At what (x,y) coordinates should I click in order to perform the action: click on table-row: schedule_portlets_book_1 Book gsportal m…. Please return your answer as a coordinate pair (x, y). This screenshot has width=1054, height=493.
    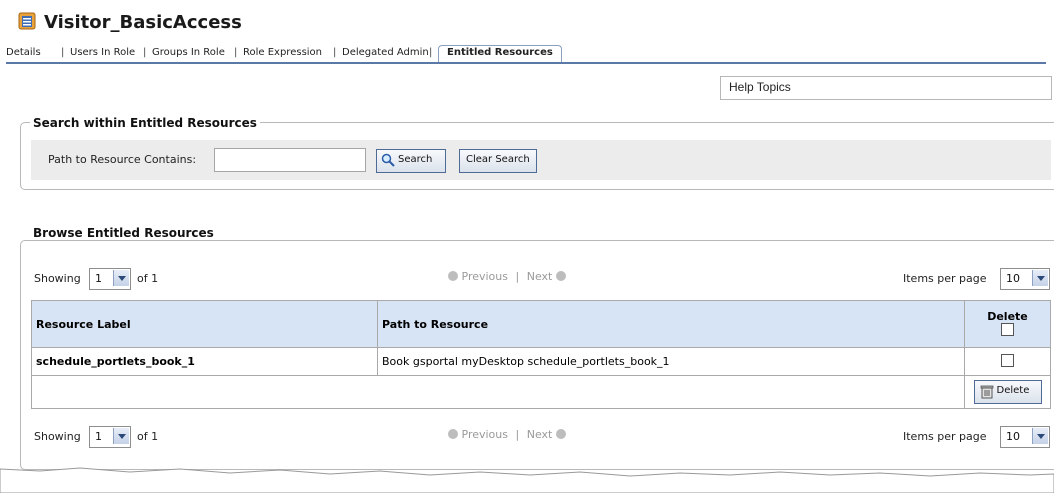
    Looking at the image, I should click on (541, 361).